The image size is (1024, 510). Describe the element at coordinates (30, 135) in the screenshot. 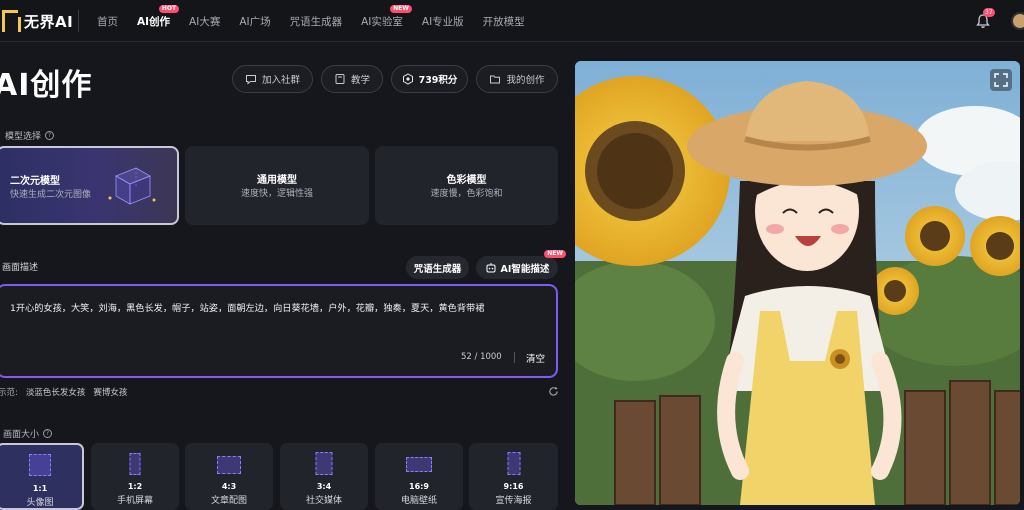

I see `model-section-label: 模型选择 ?` at that location.